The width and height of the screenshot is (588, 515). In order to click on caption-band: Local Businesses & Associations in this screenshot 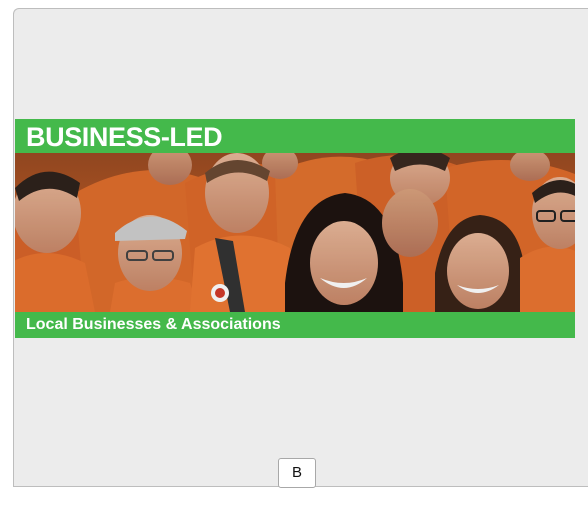, I will do `click(295, 325)`.